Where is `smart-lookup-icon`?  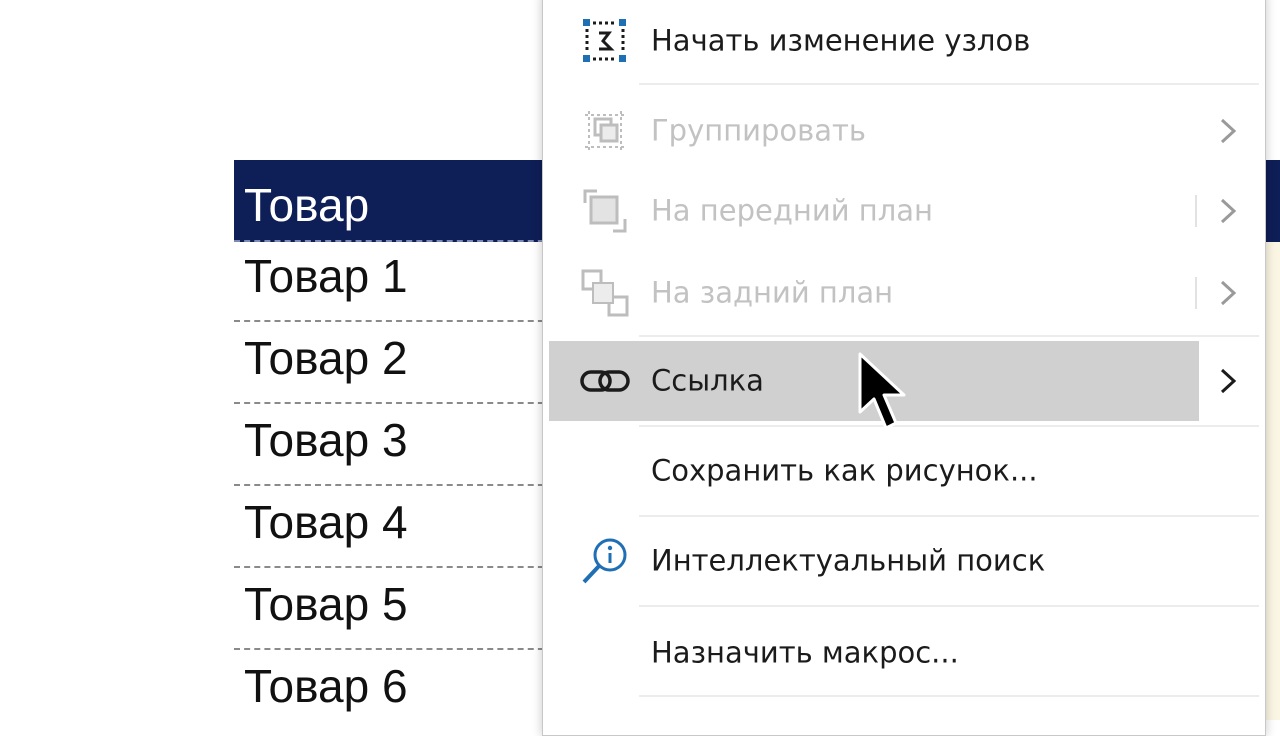 smart-lookup-icon is located at coordinates (604, 561).